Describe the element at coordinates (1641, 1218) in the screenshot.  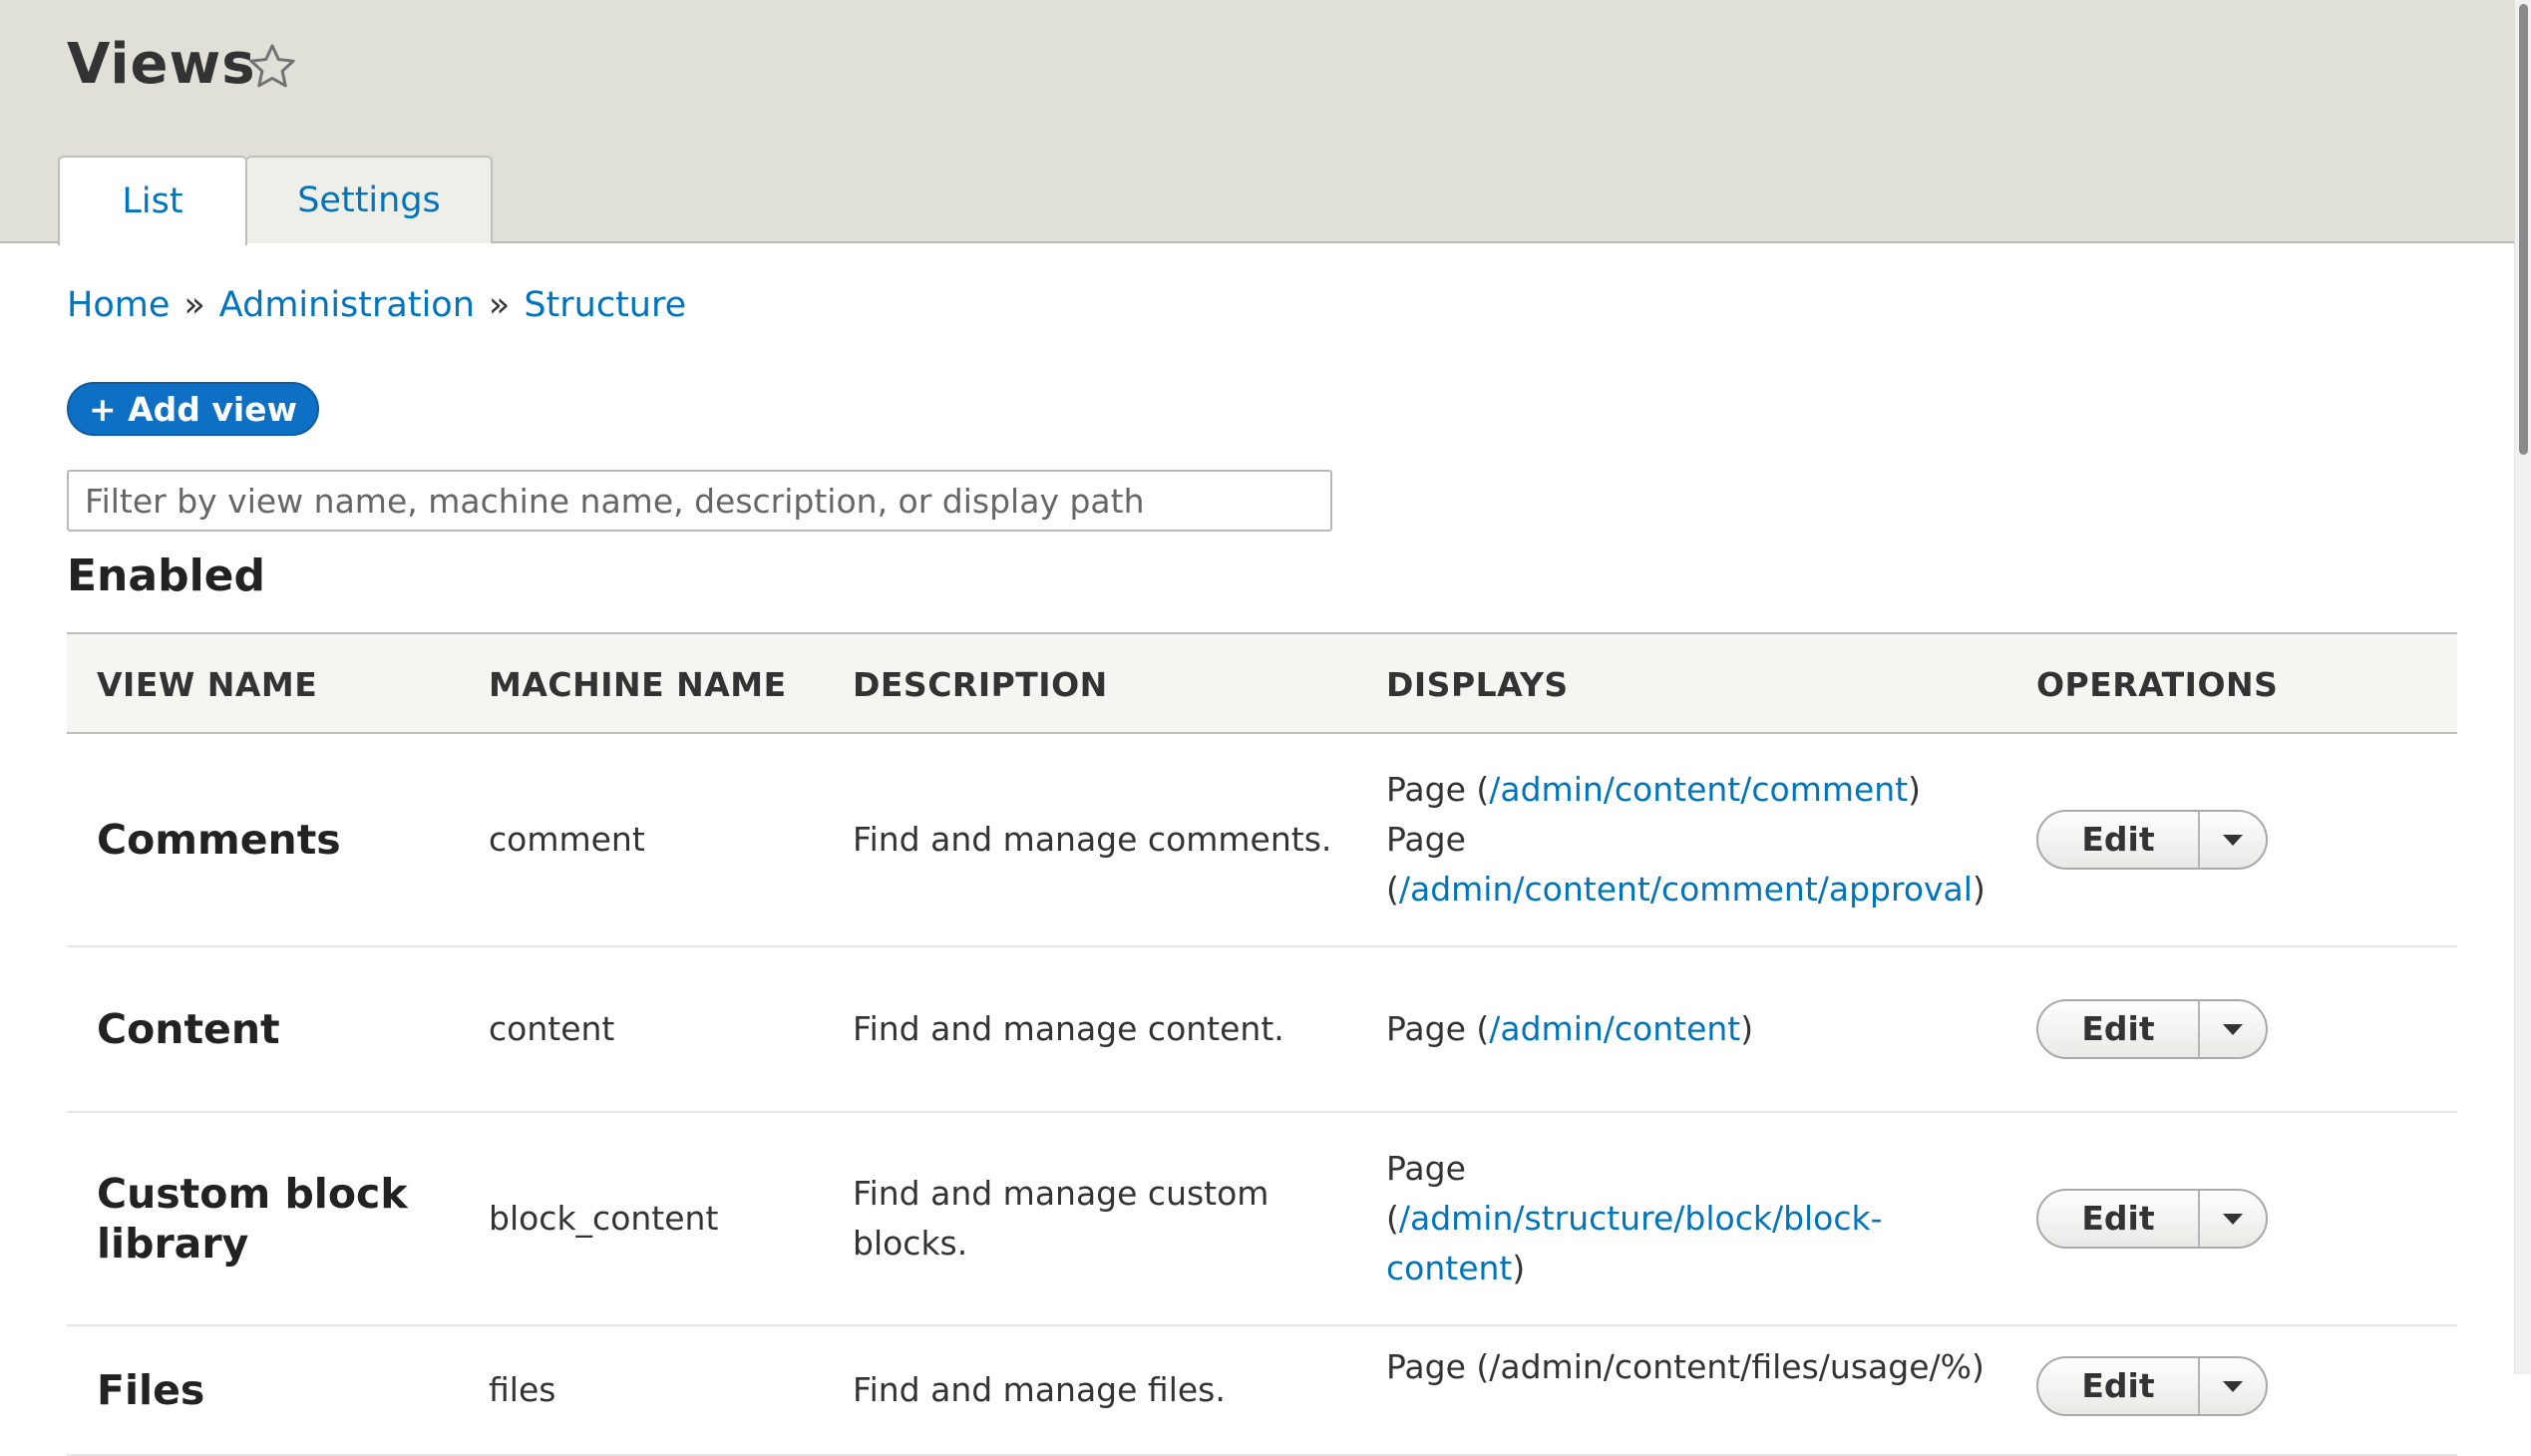
I see `display-path-link: /admin/structure/block/block-` at that location.